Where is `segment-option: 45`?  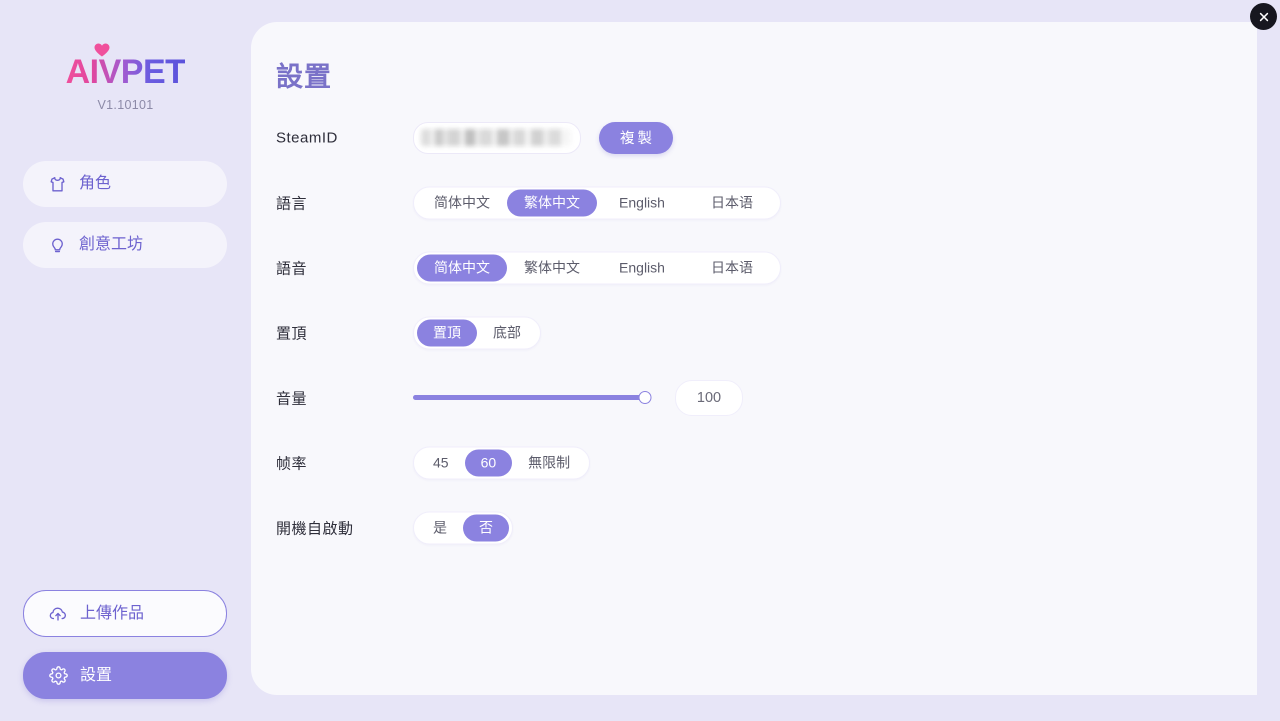
segment-option: 45 is located at coordinates (441, 462).